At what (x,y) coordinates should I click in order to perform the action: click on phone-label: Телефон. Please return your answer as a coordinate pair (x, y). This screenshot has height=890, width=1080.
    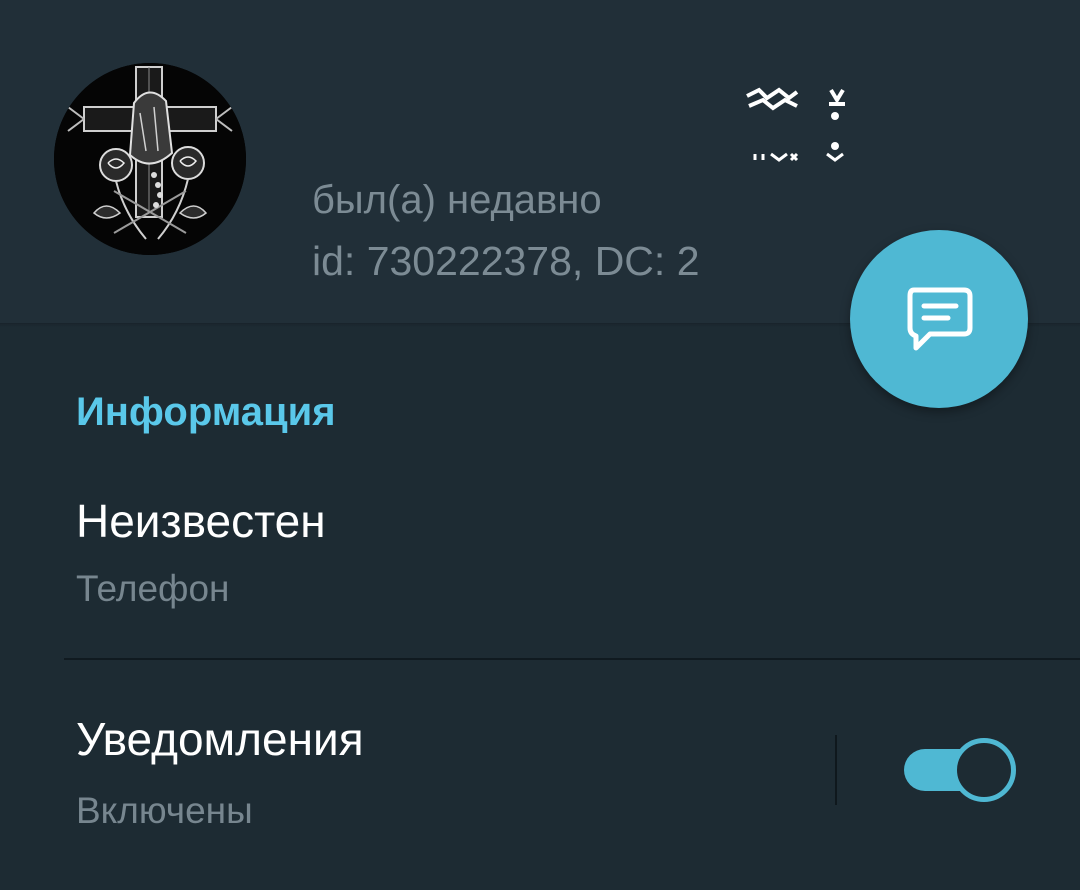
    Looking at the image, I should click on (153, 588).